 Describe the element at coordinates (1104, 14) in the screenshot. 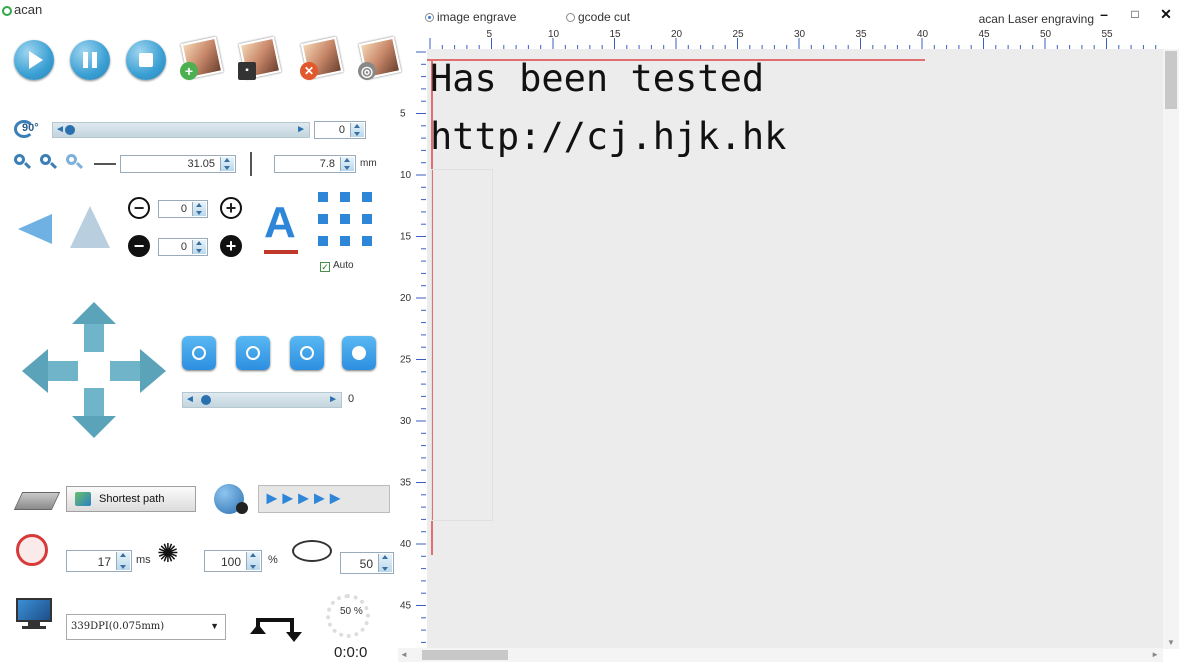

I see `minimize-button: –` at that location.